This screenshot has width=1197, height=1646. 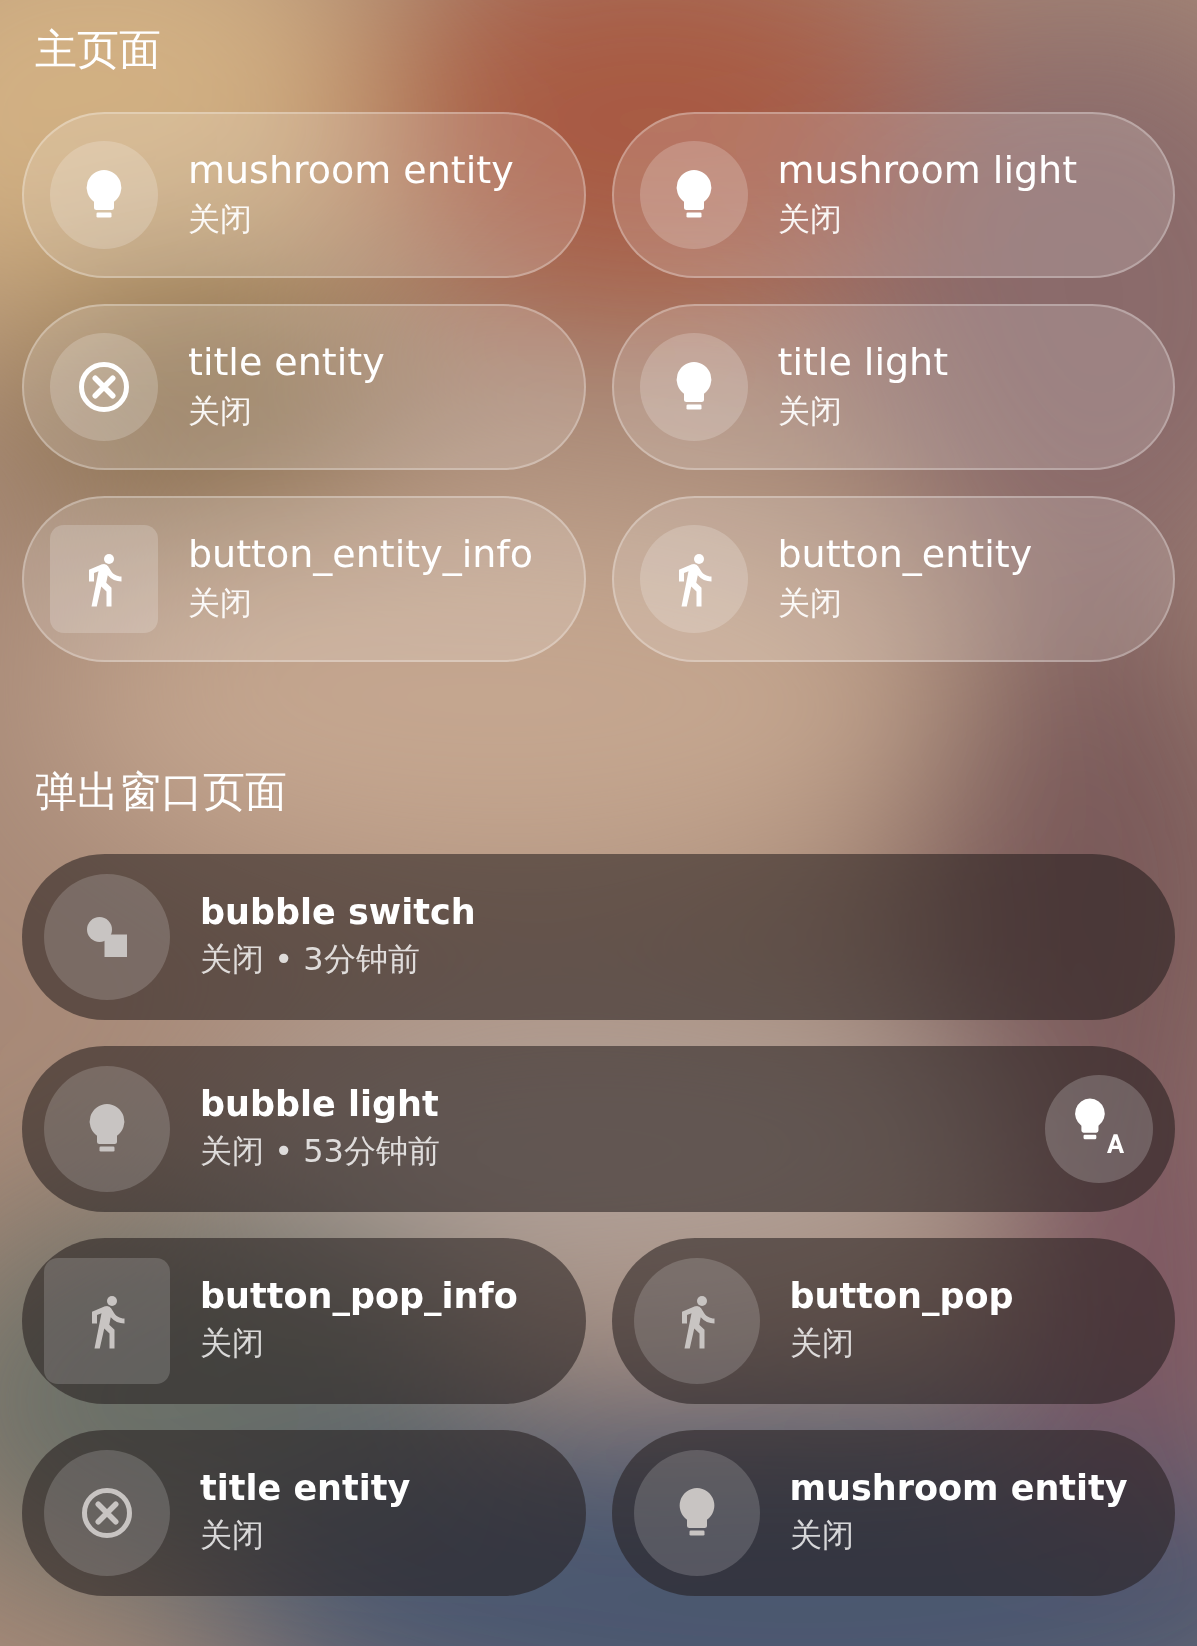 I want to click on entity-name: title light, so click(x=863, y=362).